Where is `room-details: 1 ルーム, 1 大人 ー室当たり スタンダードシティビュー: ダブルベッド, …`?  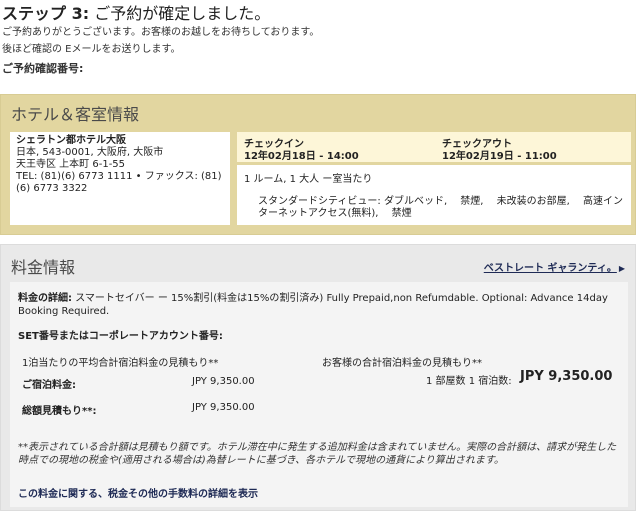
room-details: 1 ルーム, 1 大人 ー室当たり スタンダードシティビュー: ダブルベッド, … is located at coordinates (434, 195).